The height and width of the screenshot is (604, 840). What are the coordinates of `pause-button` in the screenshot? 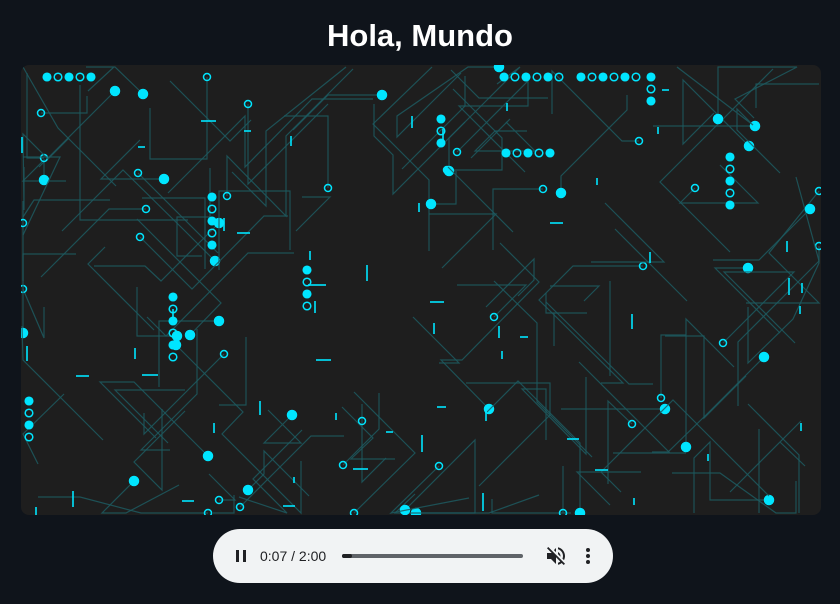 It's located at (241, 556).